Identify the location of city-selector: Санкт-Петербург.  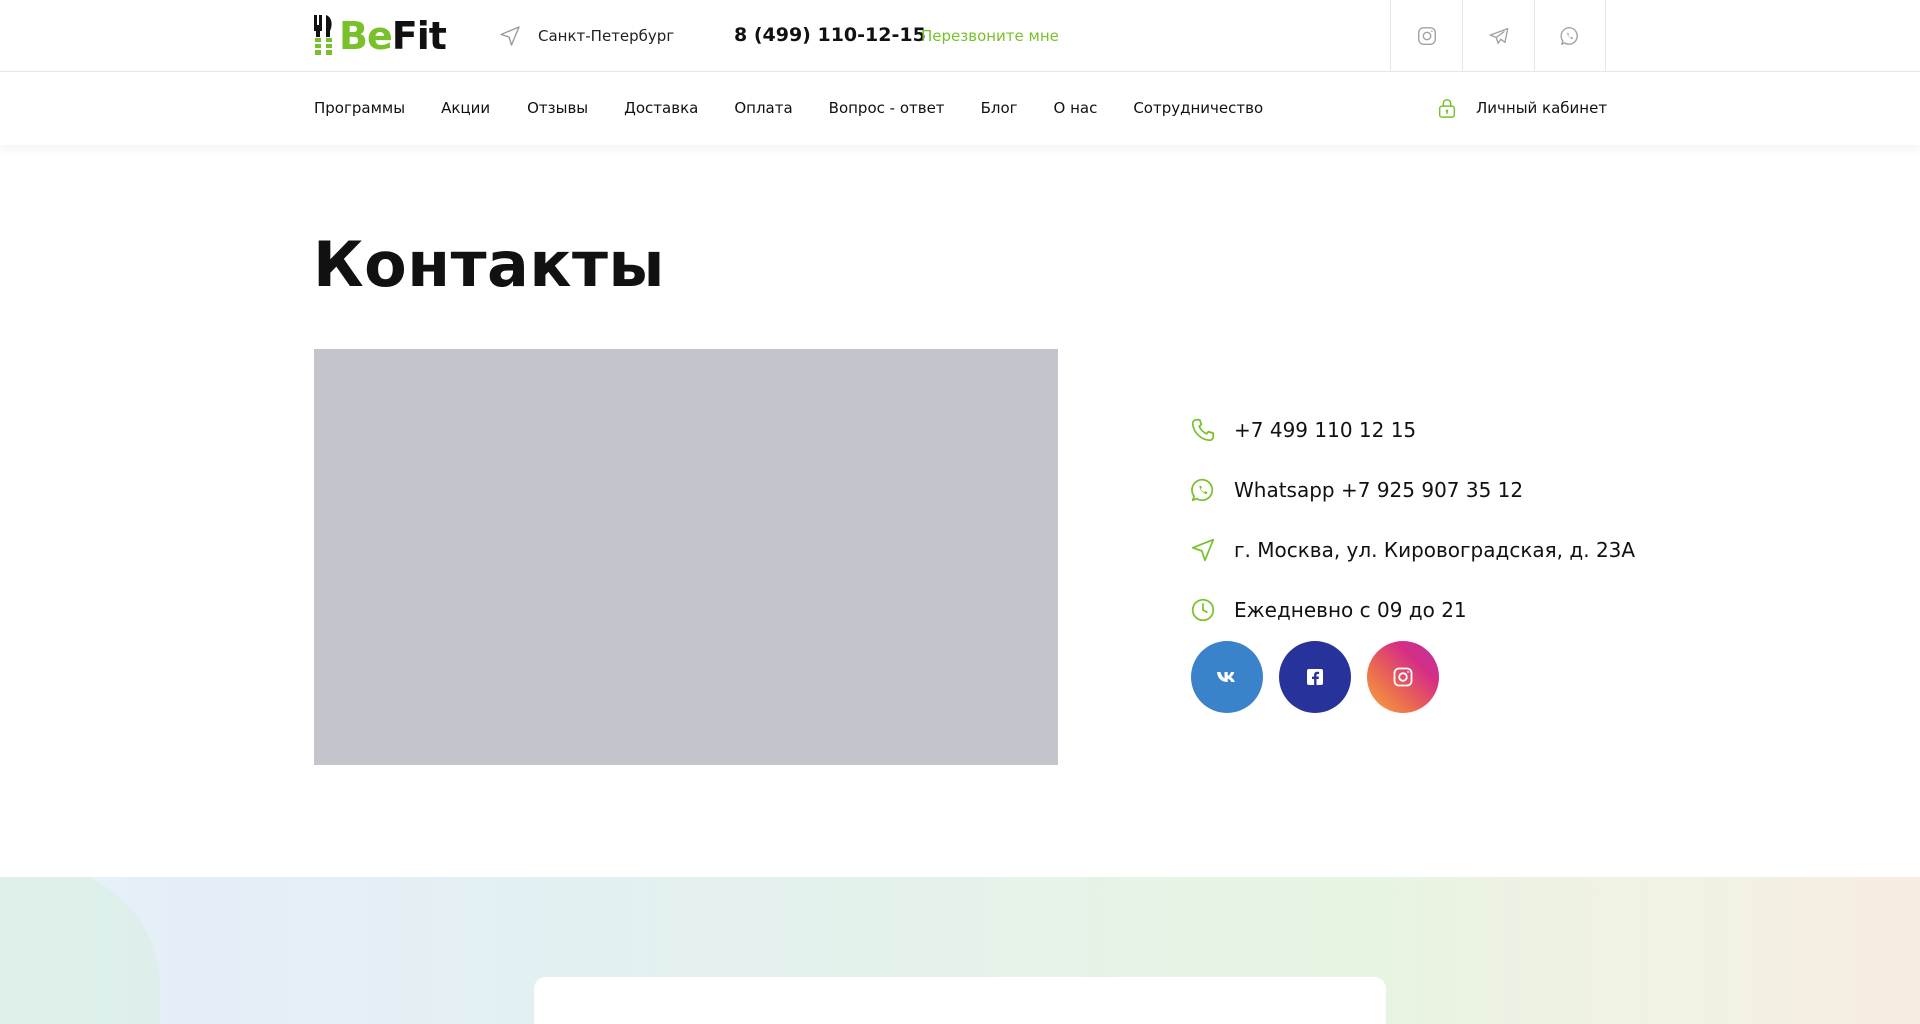
(586, 36).